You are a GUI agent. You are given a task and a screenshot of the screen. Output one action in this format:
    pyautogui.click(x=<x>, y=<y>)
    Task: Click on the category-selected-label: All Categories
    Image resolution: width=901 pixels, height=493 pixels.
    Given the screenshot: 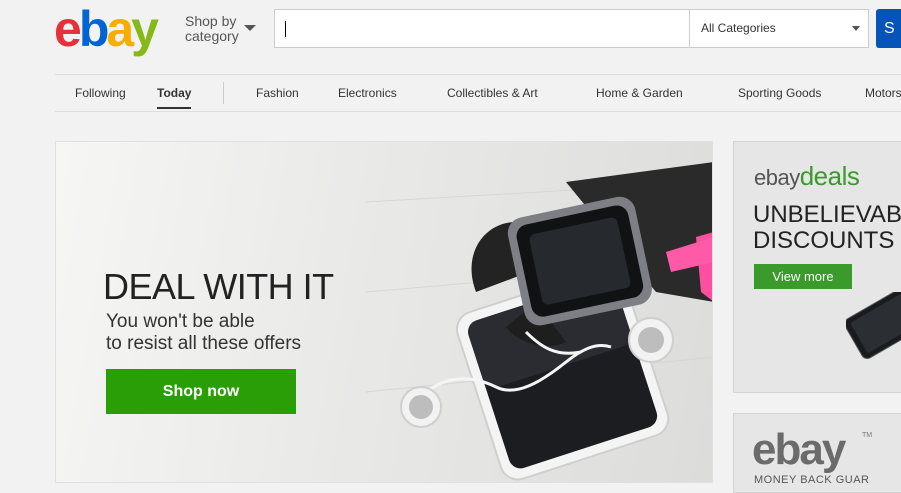 What is the action you would take?
    pyautogui.click(x=738, y=28)
    